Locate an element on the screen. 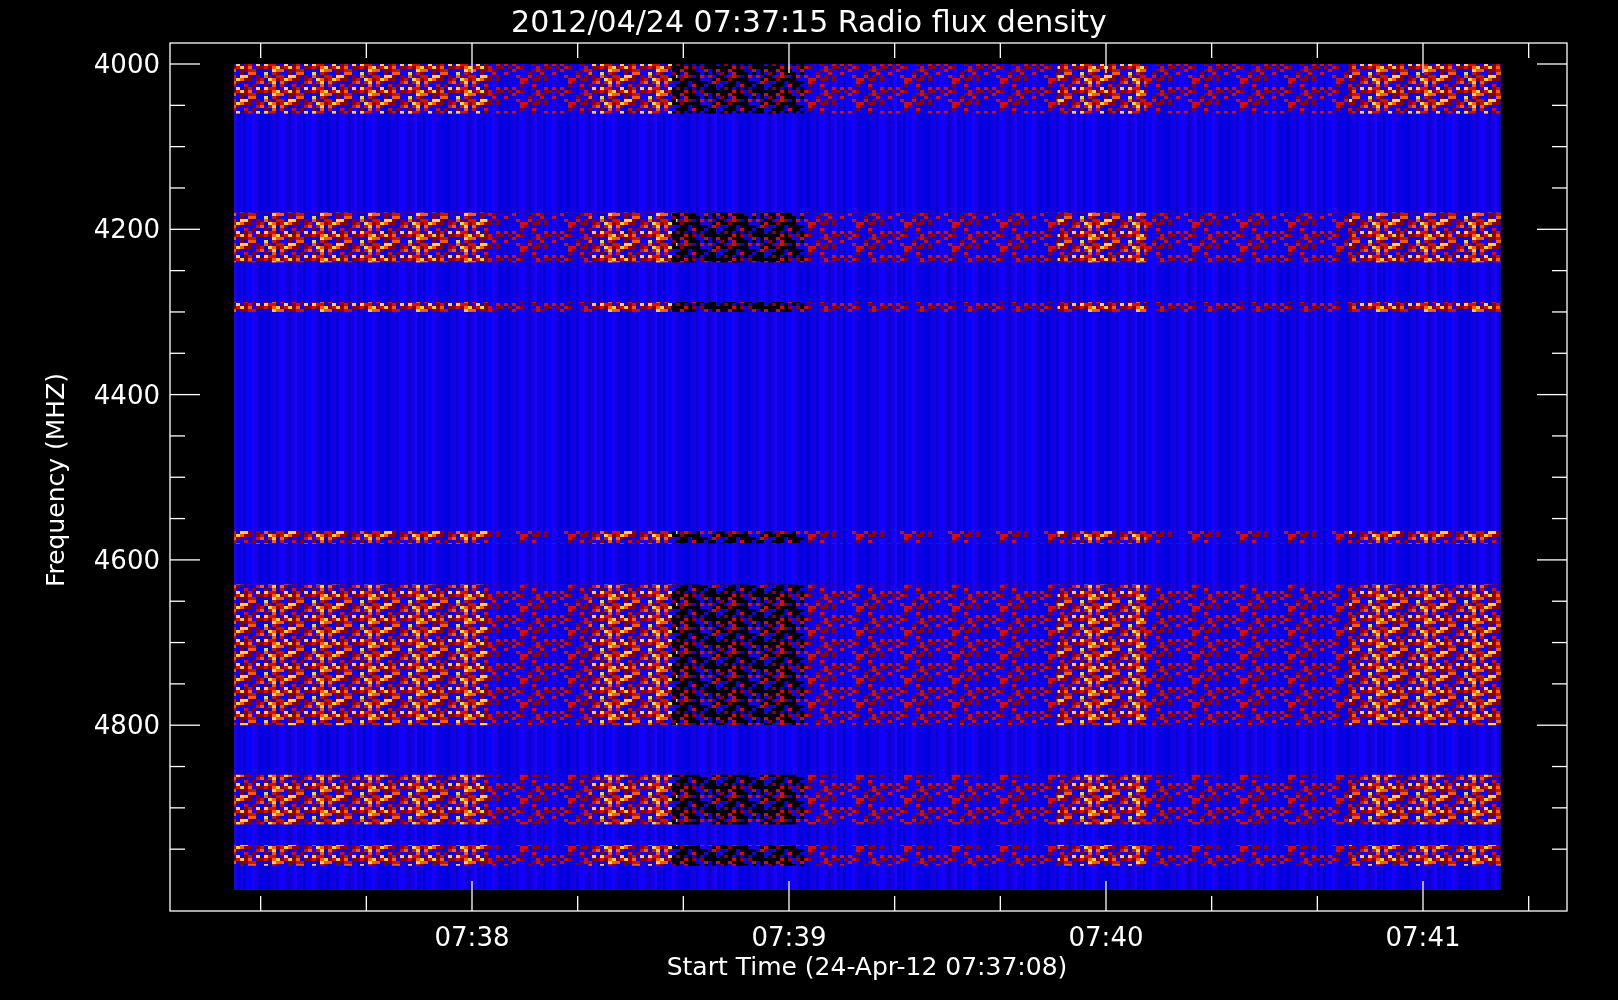 The width and height of the screenshot is (1618, 1000). tick-label: 07:41 is located at coordinates (1423, 937).